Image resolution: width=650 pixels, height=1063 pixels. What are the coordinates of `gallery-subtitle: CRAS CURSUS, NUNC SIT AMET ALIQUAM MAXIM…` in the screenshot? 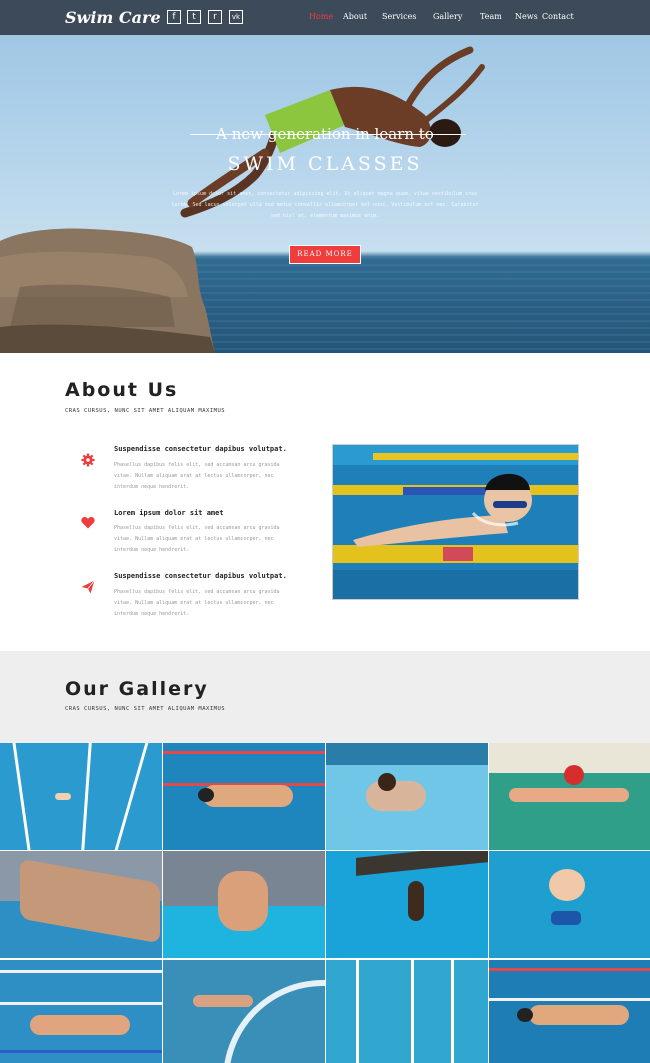 It's located at (145, 709).